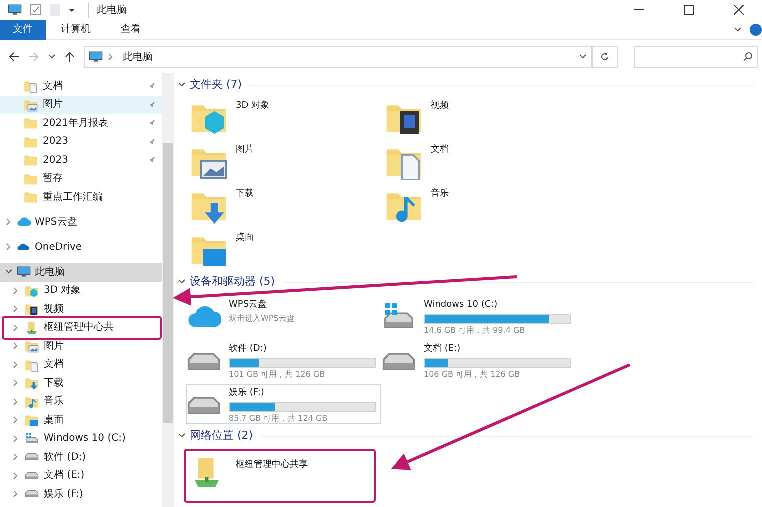 This screenshot has height=507, width=762. Describe the element at coordinates (131, 30) in the screenshot. I see `ribbon-tab: 查看` at that location.